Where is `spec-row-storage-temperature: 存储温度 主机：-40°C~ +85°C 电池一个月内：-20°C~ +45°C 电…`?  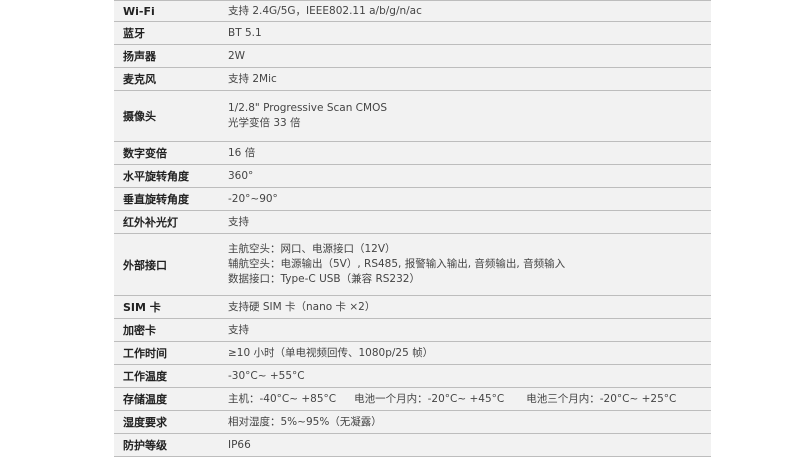
spec-row-storage-temperature: 存储温度 主机：-40°C~ +85°C 电池一个月内：-20°C~ +45°C 电… is located at coordinates (412, 399).